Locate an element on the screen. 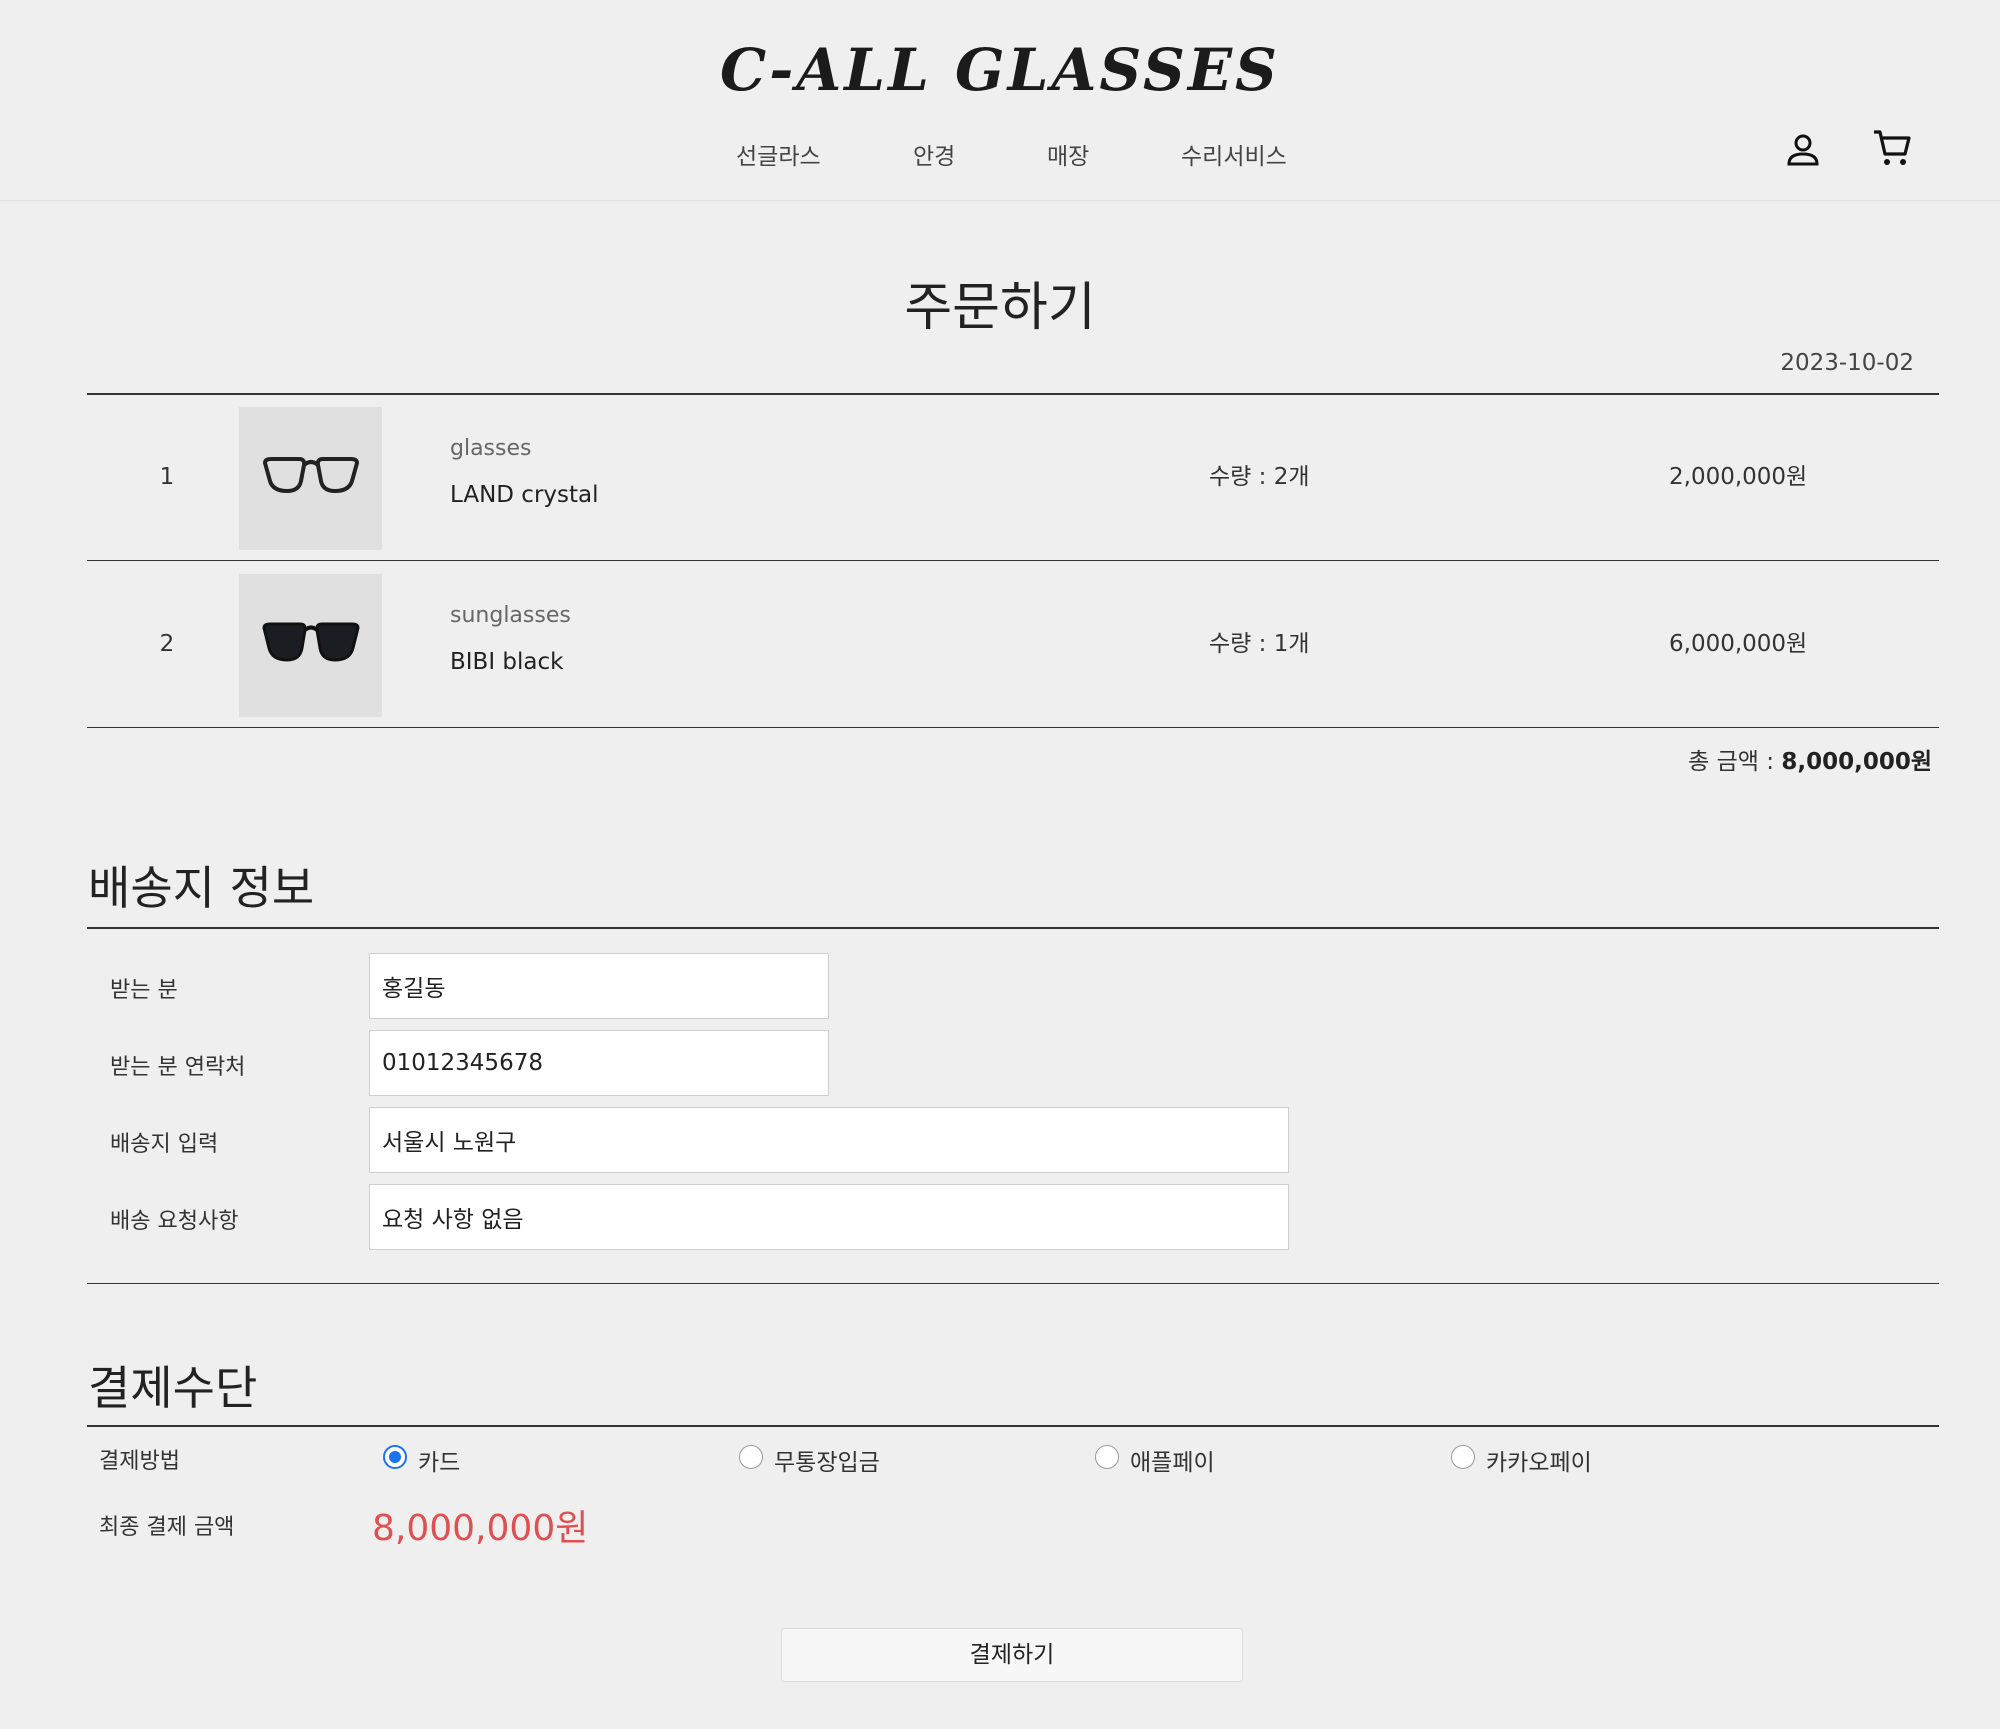  nav-item-repair-service: 수리서비스 is located at coordinates (1234, 154).